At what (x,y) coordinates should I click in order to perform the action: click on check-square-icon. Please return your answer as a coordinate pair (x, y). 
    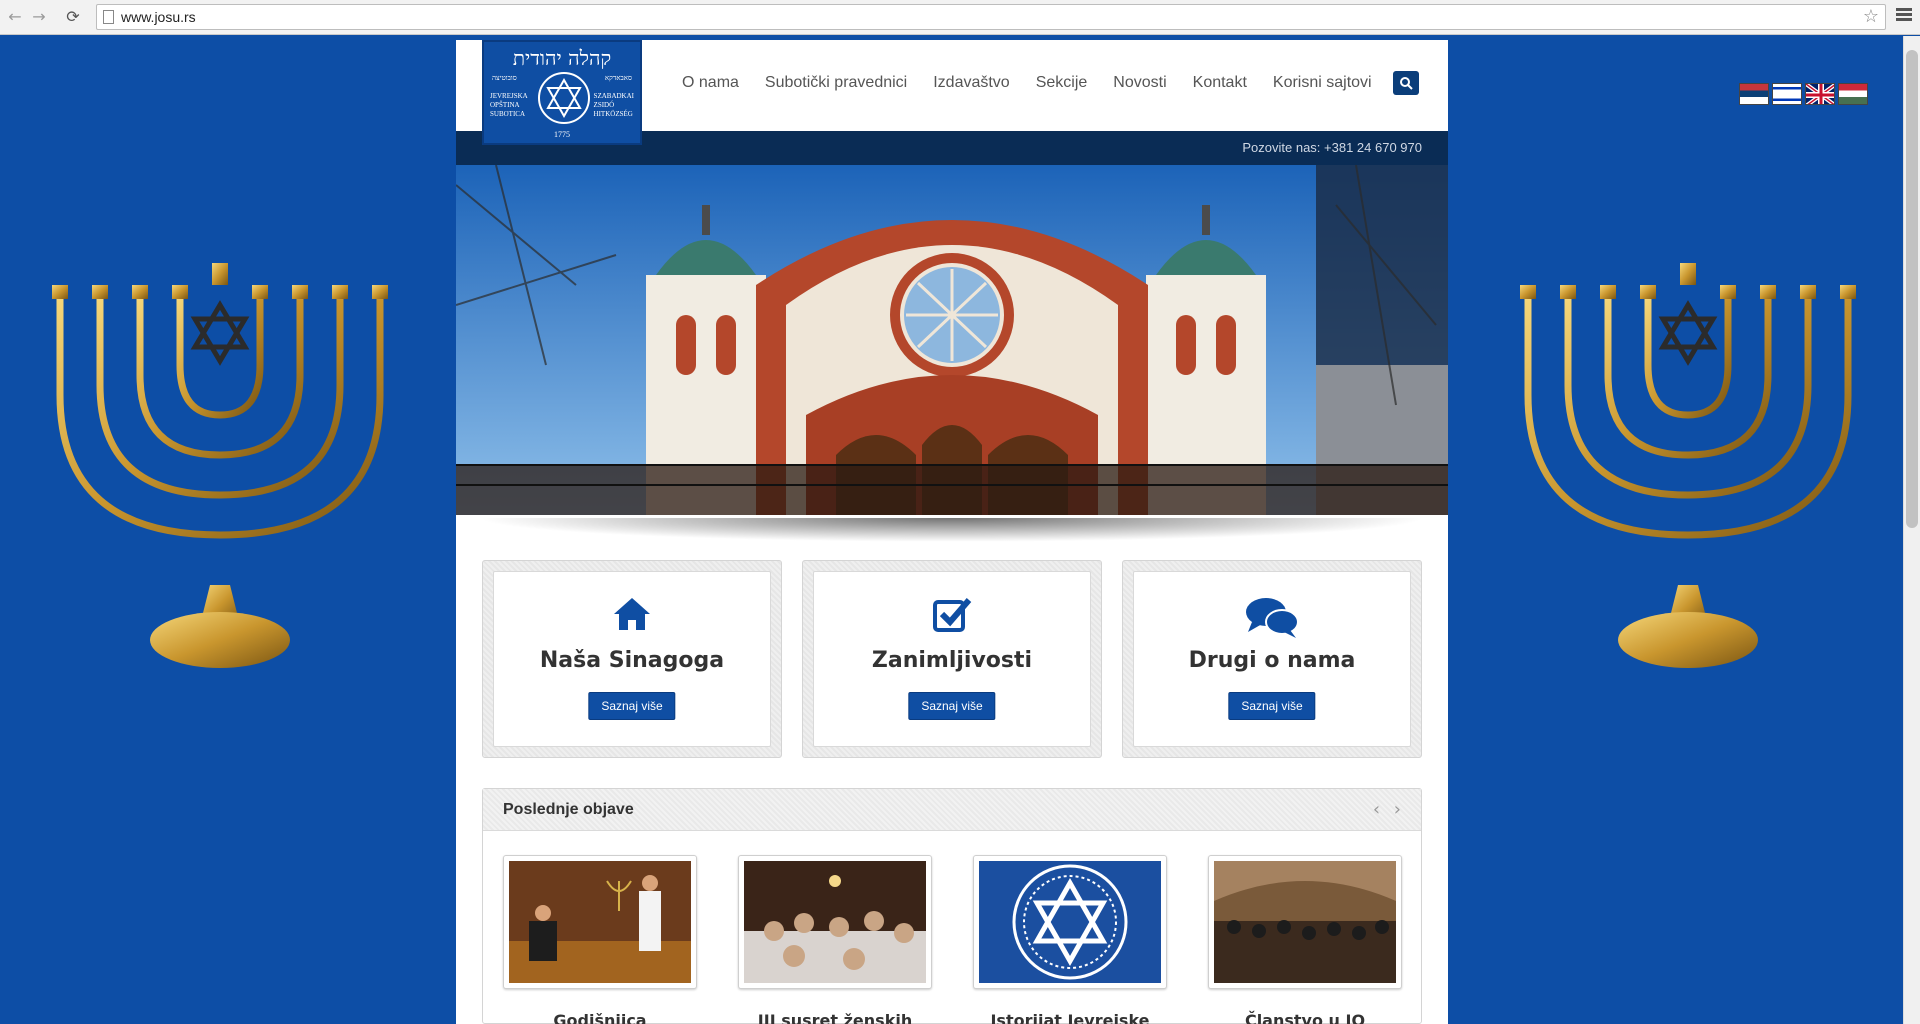
    Looking at the image, I should click on (952, 615).